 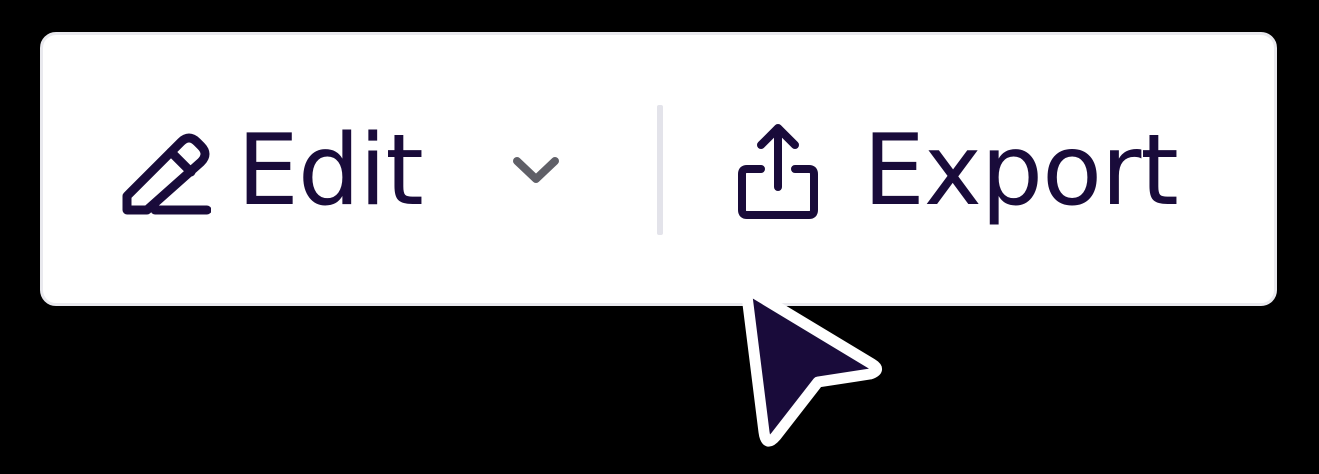 I want to click on pencil-icon, so click(x=166, y=171).